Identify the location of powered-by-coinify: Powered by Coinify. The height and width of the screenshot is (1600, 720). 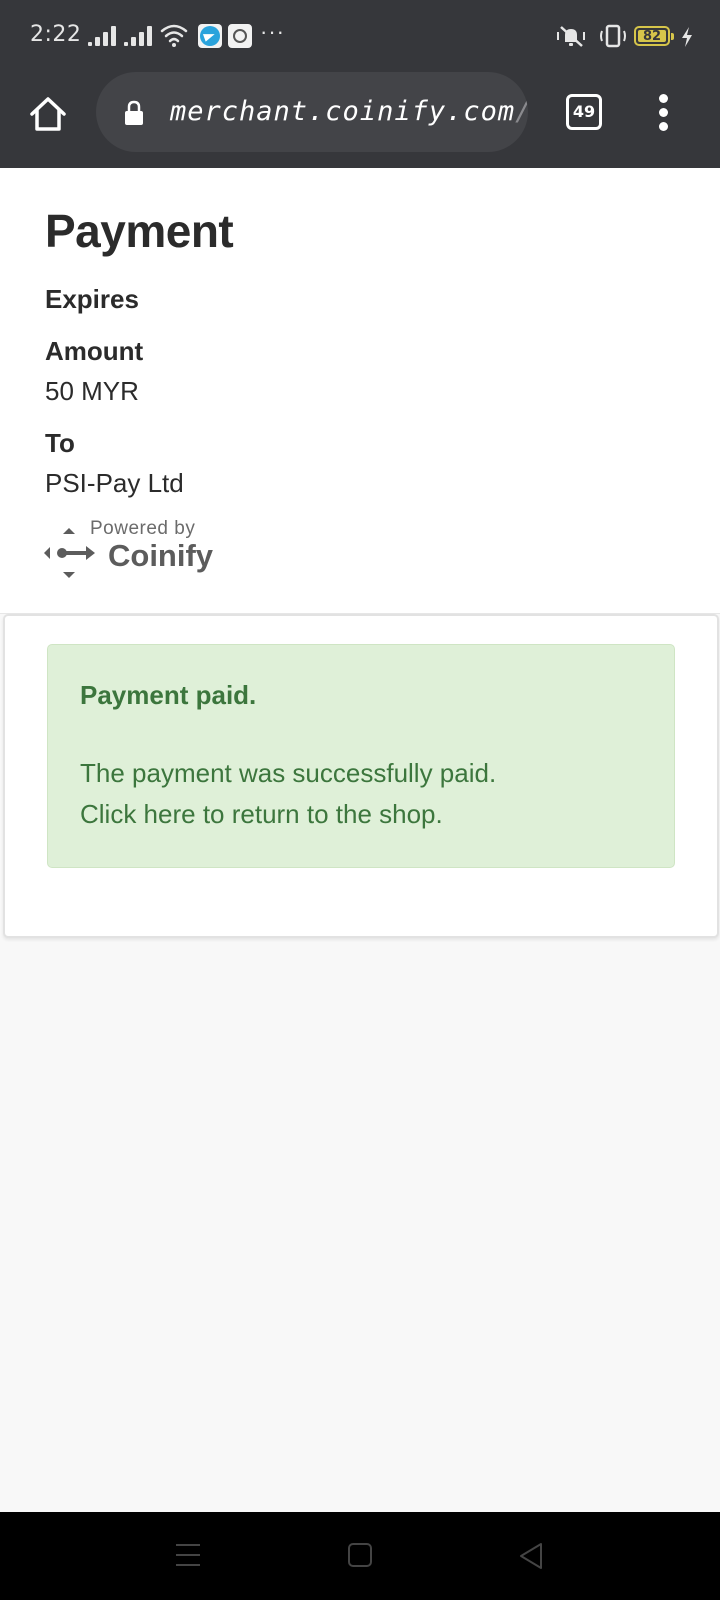
(140, 551).